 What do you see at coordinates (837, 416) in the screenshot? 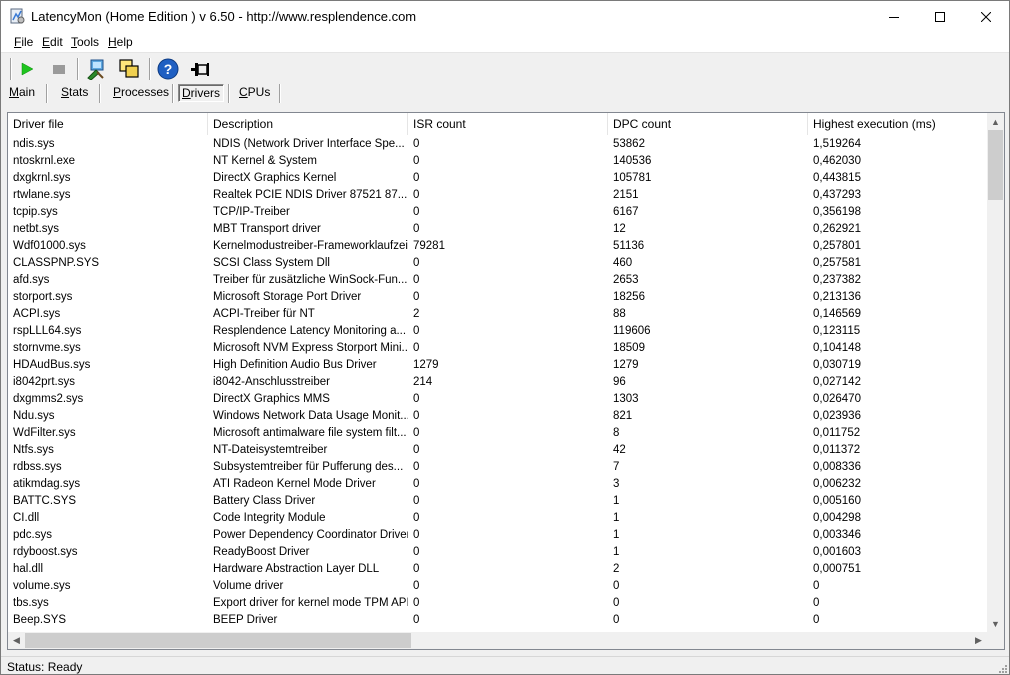
I see `highest-execution-cell: 0,023936` at bounding box center [837, 416].